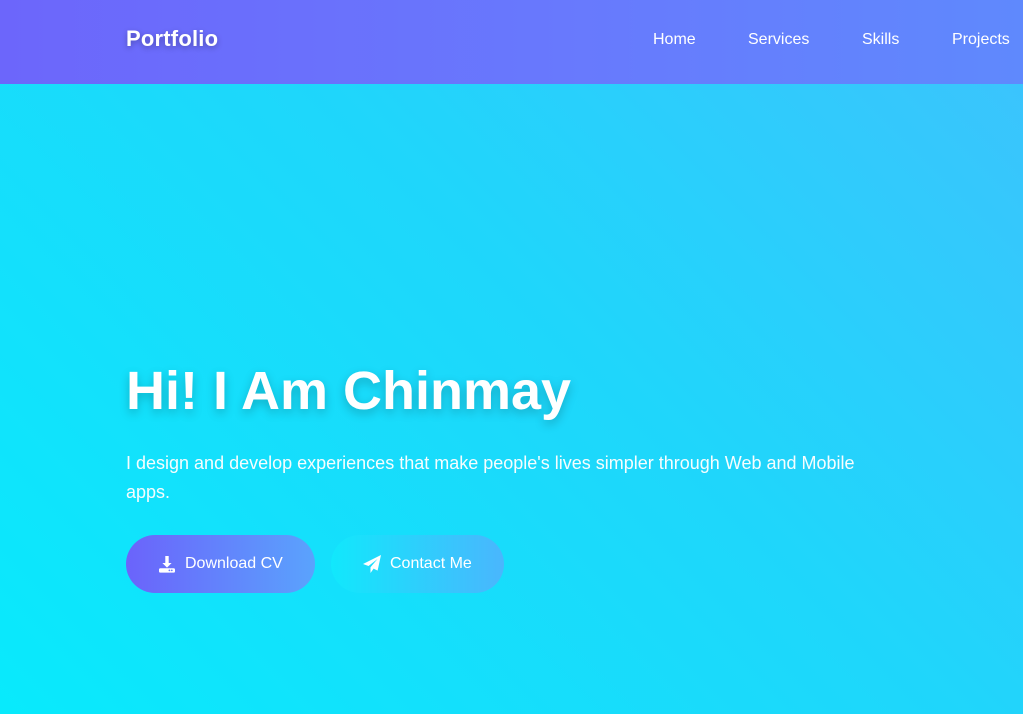 The image size is (1023, 714). I want to click on brand-logo: Portfolio, so click(172, 39).